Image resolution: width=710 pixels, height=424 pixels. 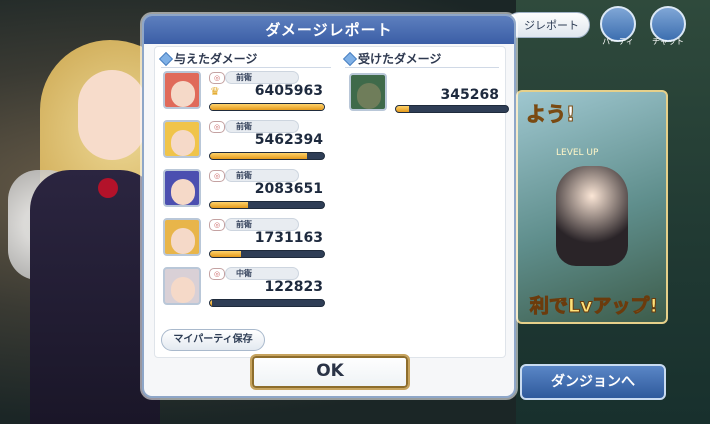 What do you see at coordinates (288, 91) in the screenshot?
I see `dealt-damage-value: 6405963` at bounding box center [288, 91].